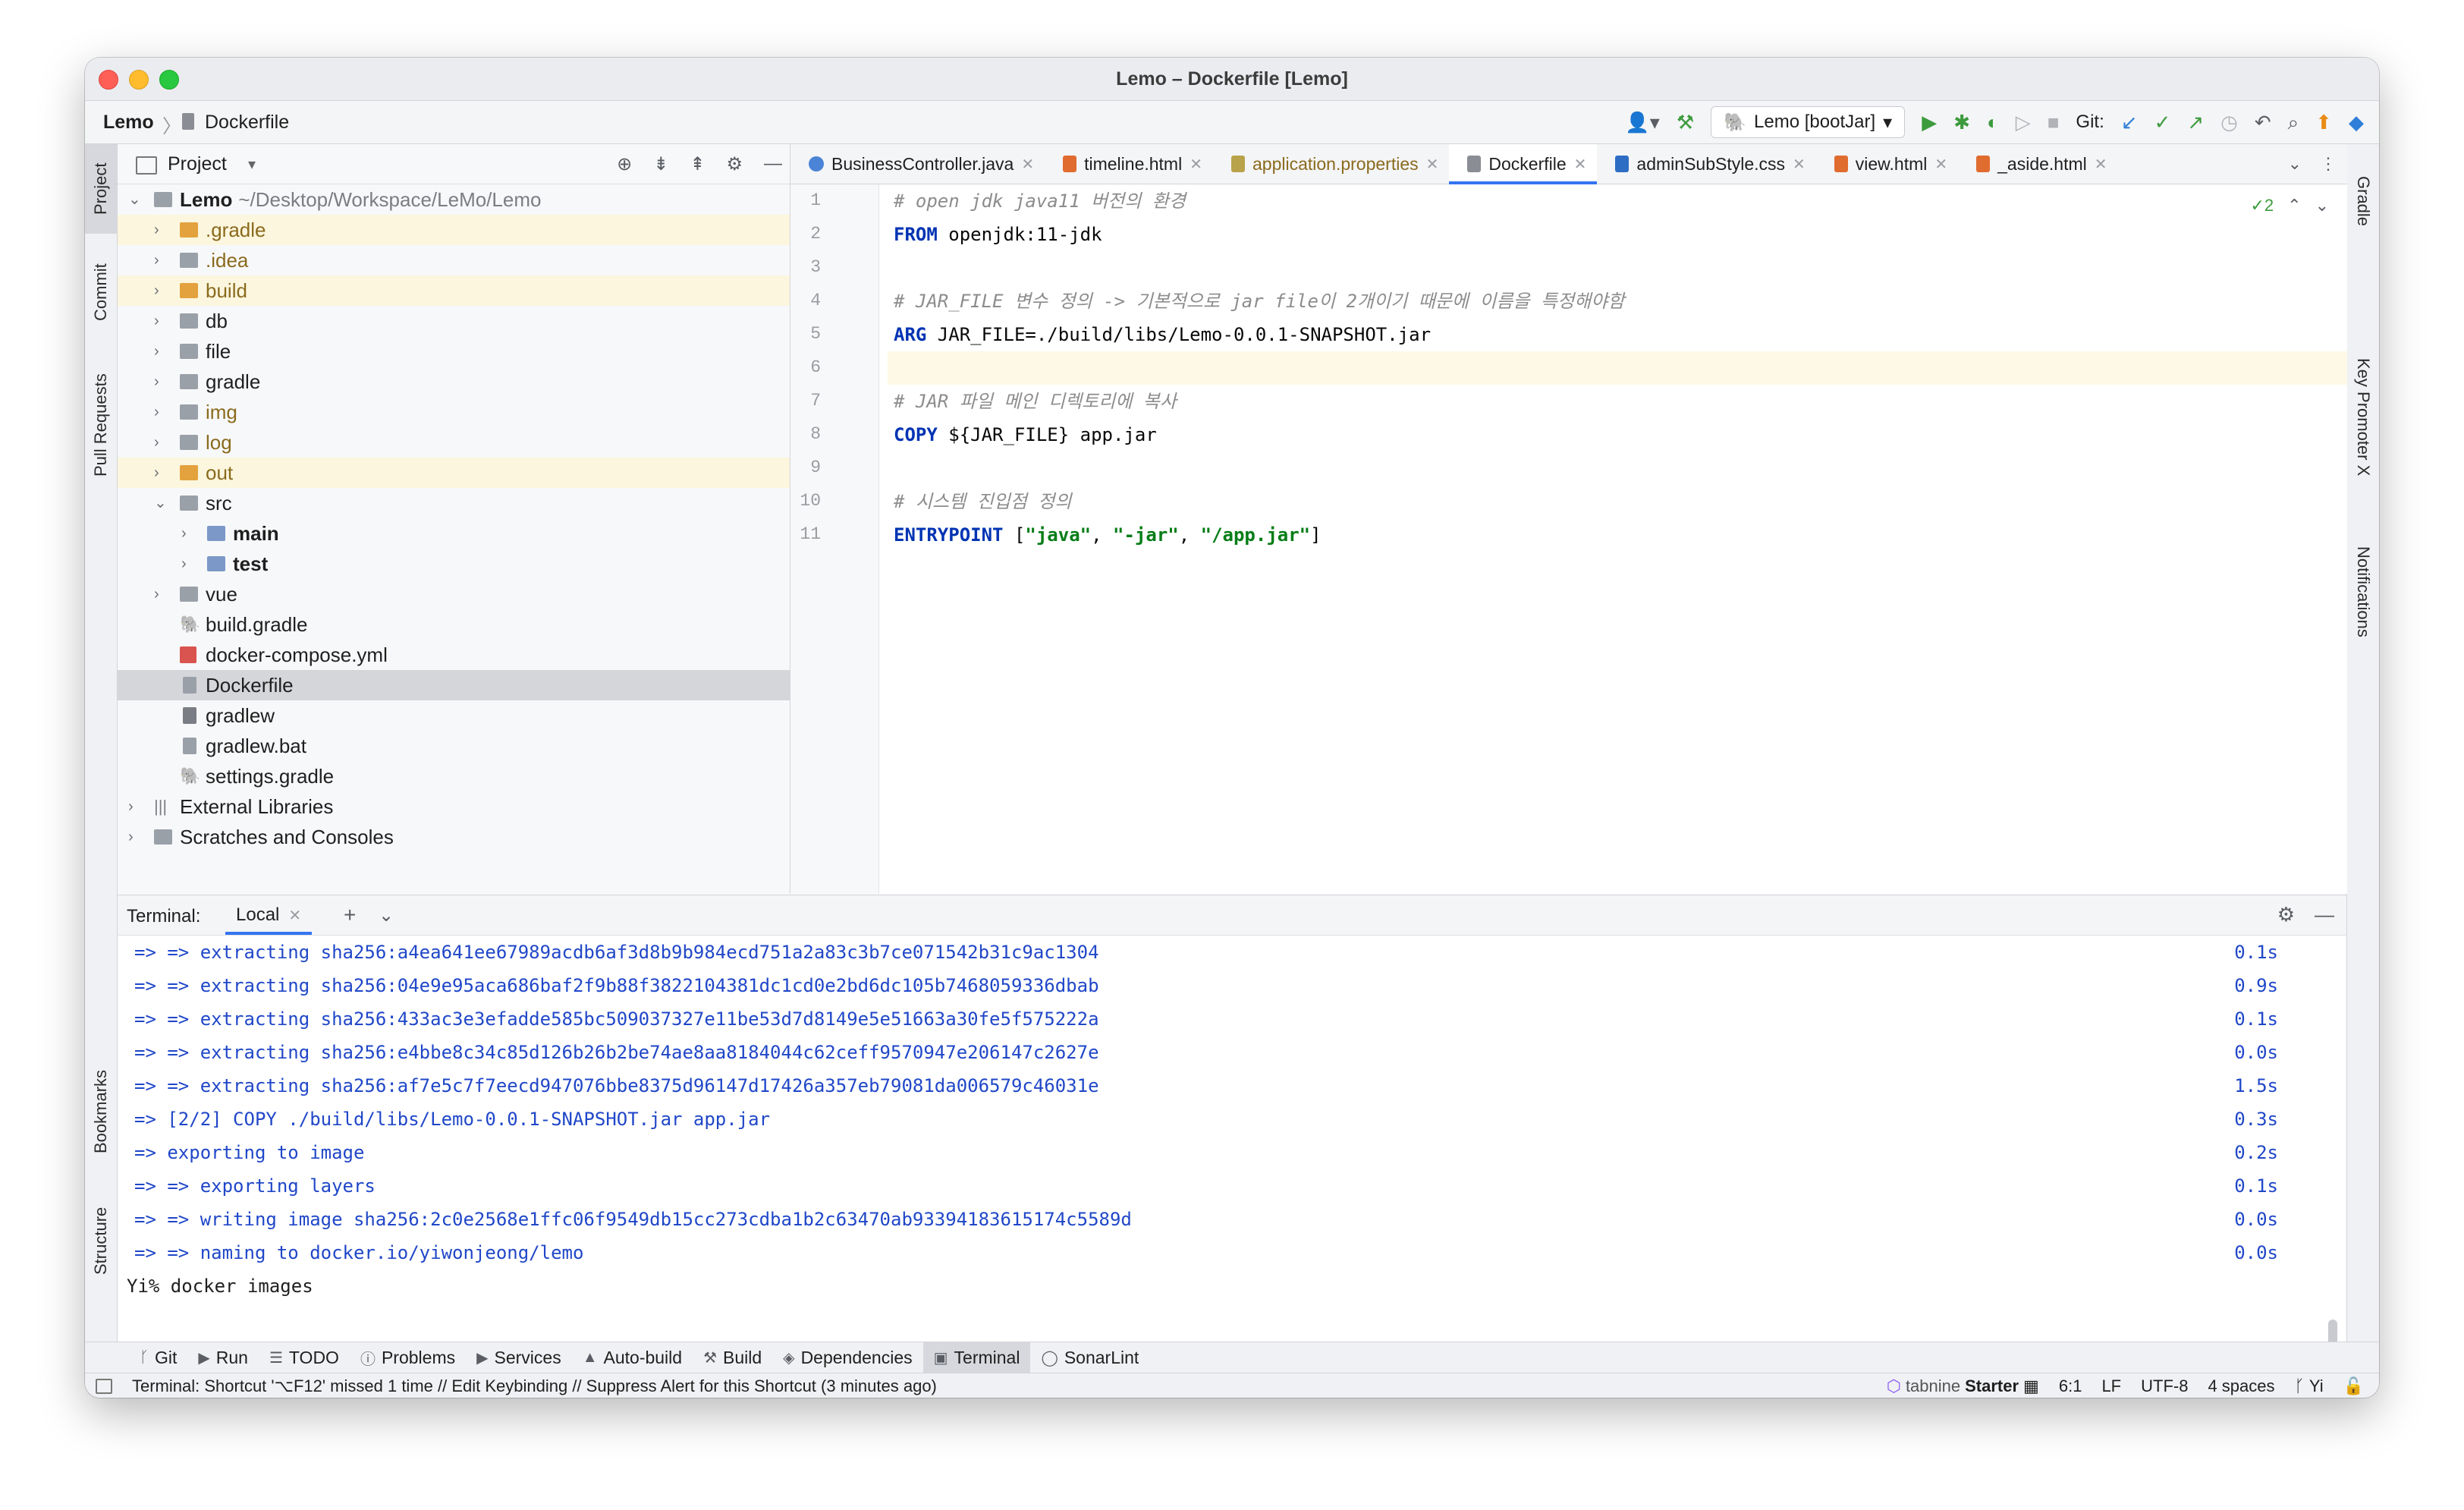 This screenshot has height=1510, width=2464. Describe the element at coordinates (1961, 122) in the screenshot. I see `debug-icon: ✱` at that location.